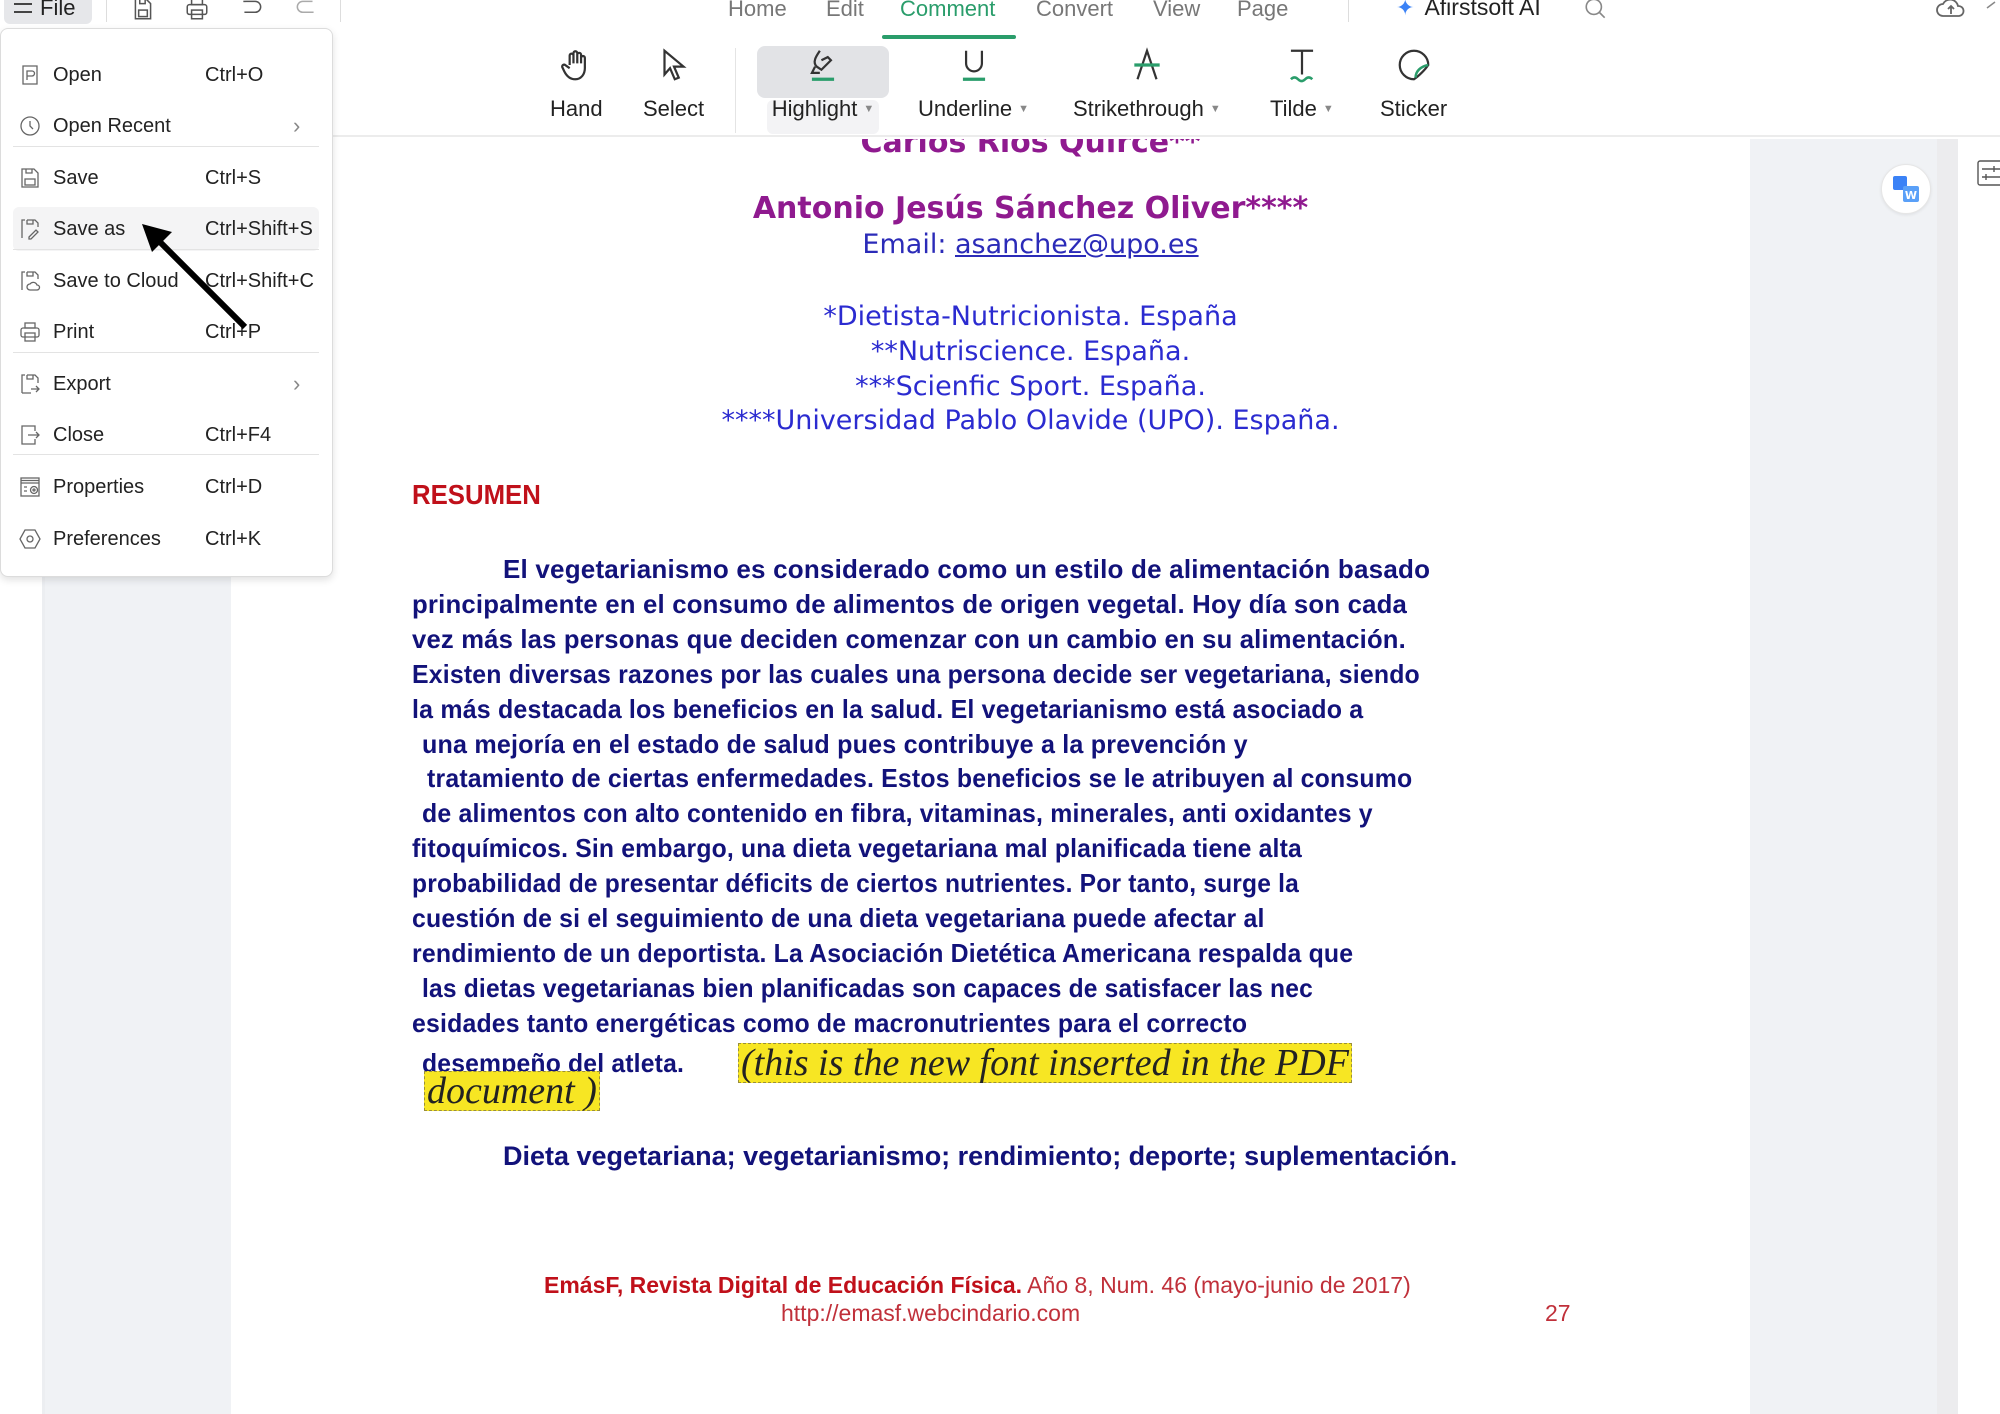  Describe the element at coordinates (512, 1091) in the screenshot. I see `inserted-text-highlight-line2: document )` at that location.